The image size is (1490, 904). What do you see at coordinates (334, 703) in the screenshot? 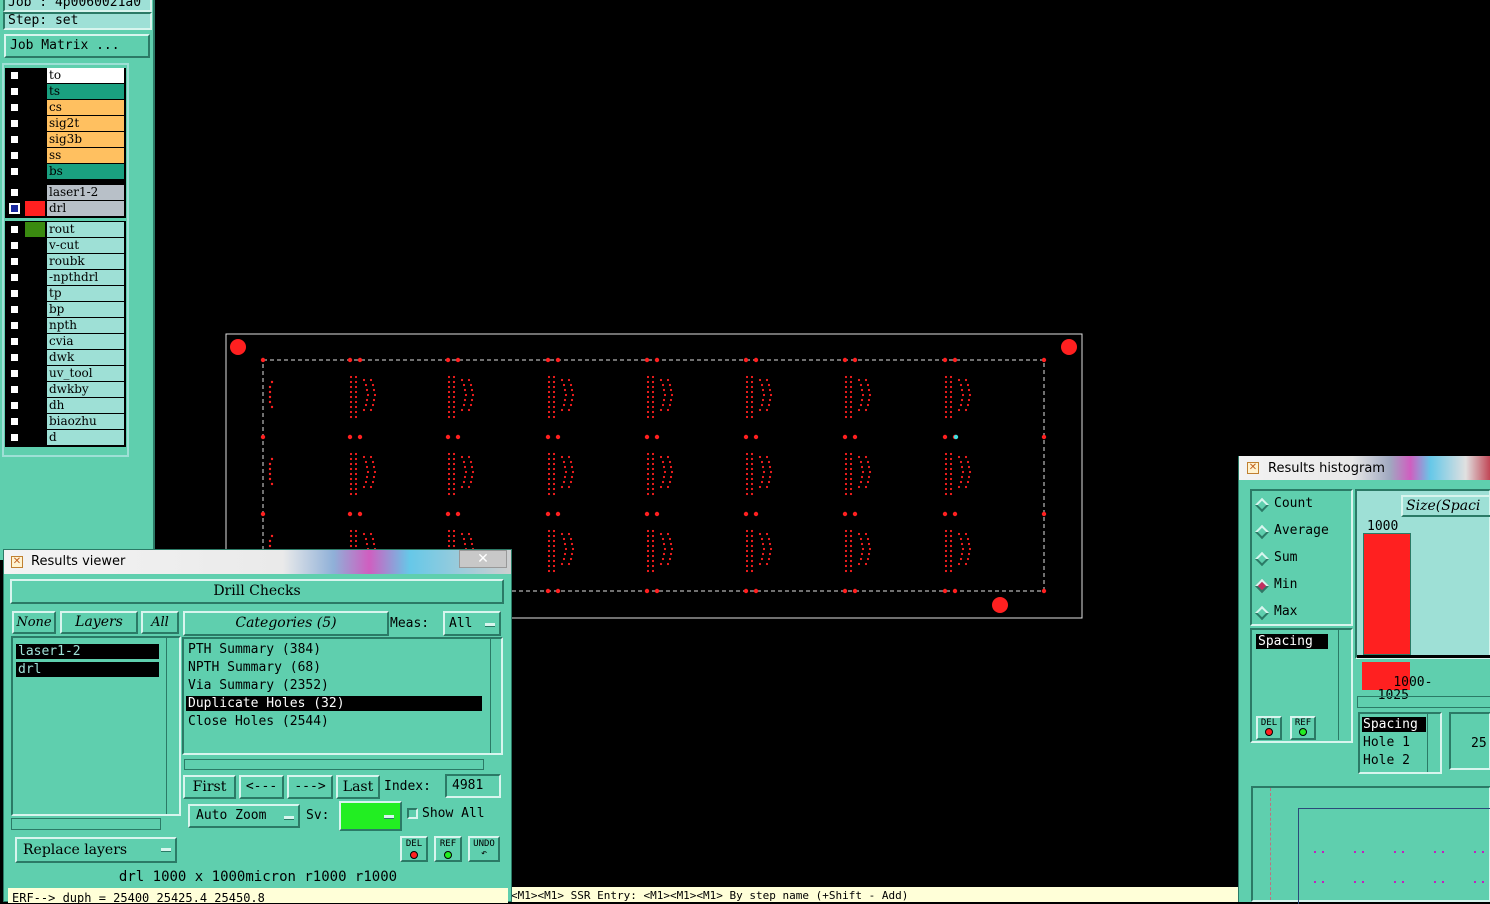
I see `category-item: Duplicate Holes (32)` at bounding box center [334, 703].